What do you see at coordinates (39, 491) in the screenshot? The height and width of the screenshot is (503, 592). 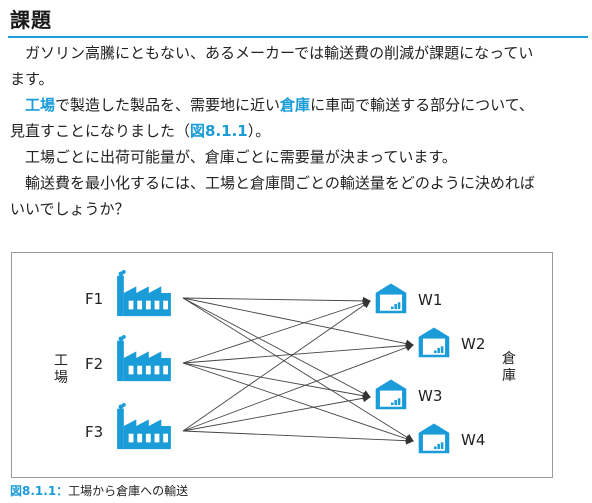 I see `figure-number: 図8.1.1：` at bounding box center [39, 491].